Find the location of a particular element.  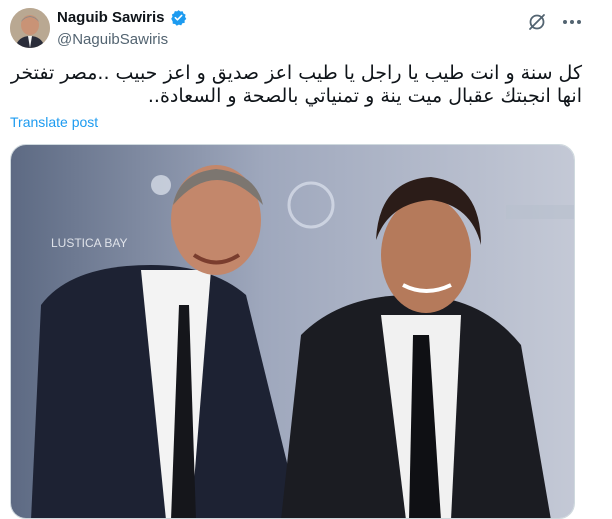

grok-icon is located at coordinates (537, 22).